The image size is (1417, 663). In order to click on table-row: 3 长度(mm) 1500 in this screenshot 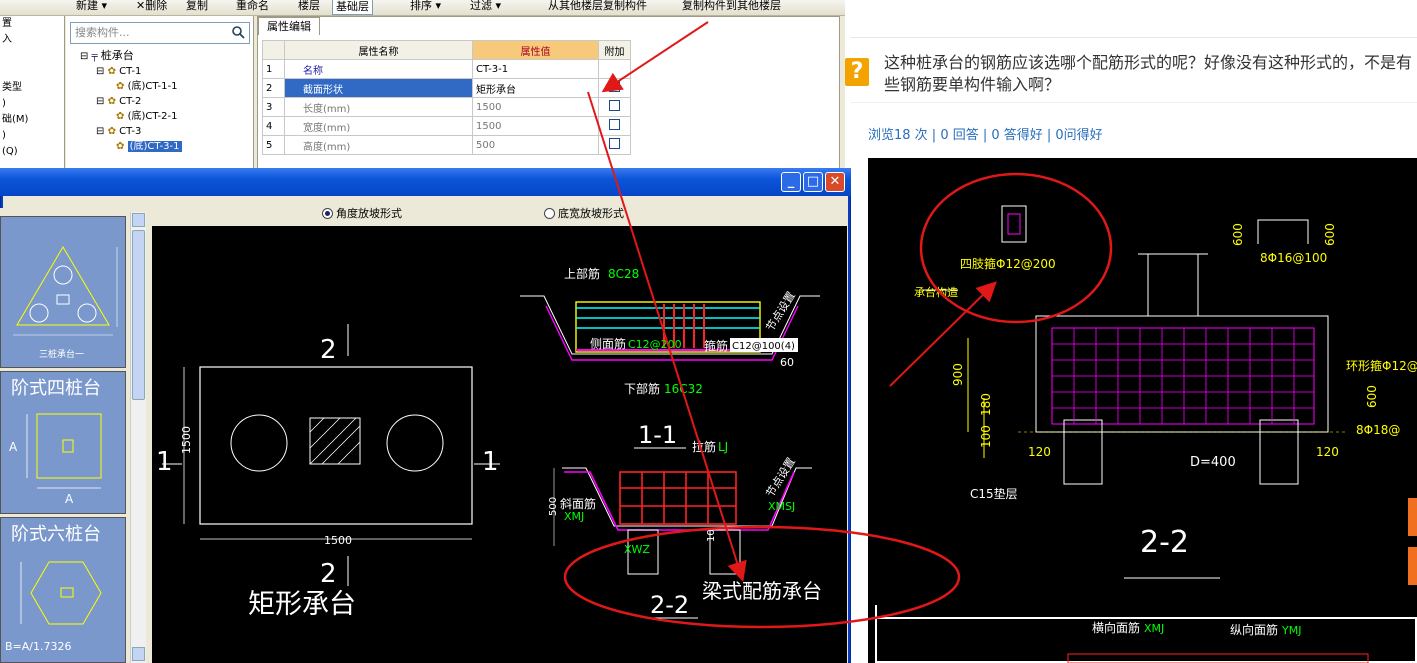, I will do `click(446, 107)`.